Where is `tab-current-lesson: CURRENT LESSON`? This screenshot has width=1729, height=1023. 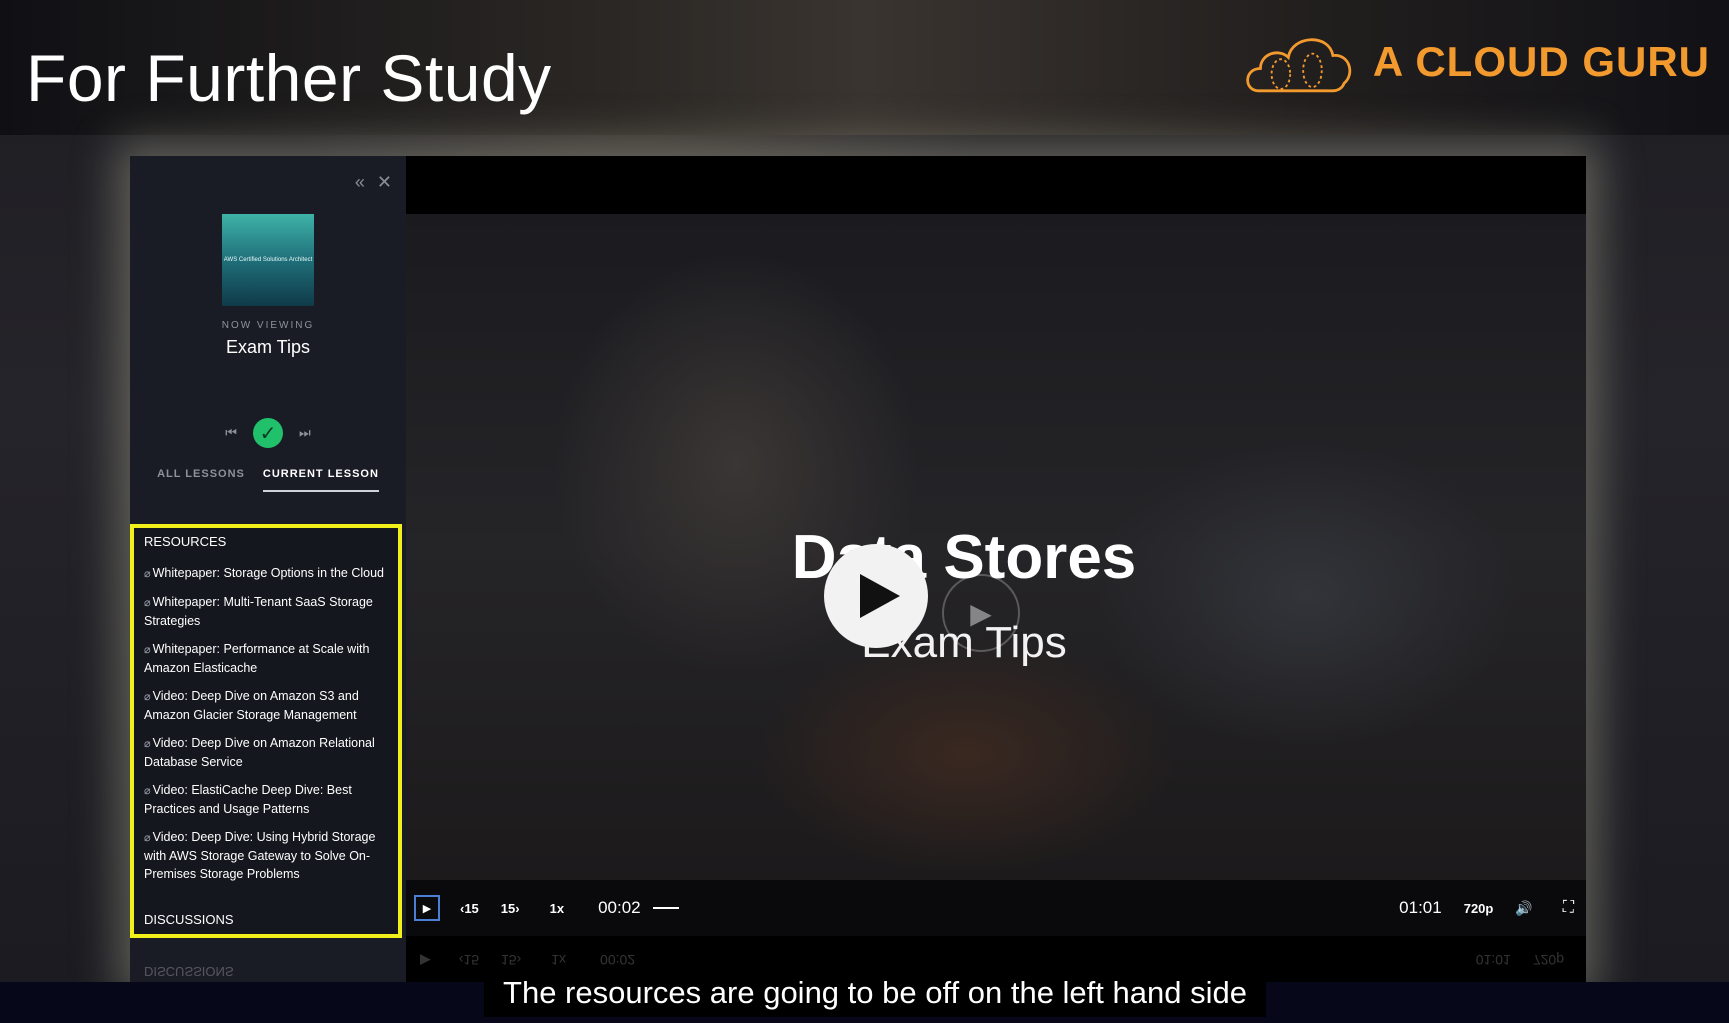 tab-current-lesson: CURRENT LESSON is located at coordinates (320, 480).